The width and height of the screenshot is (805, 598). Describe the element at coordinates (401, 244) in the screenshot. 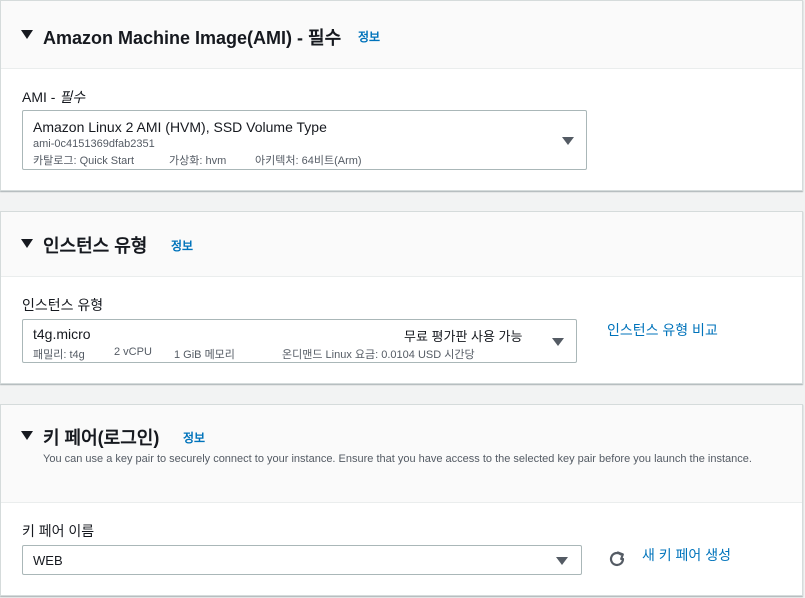

I see `instance-type-panel-header: 인스턴스 유형 정보` at that location.